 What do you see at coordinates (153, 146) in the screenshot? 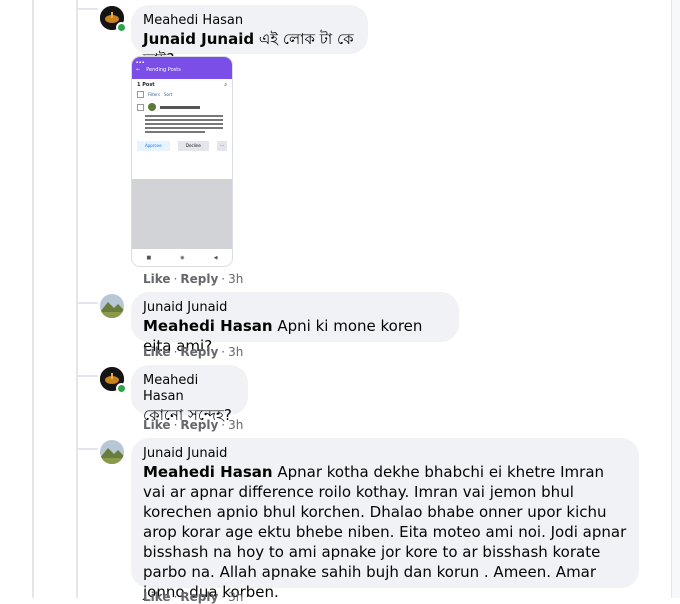
I see `approve-button: Approve` at bounding box center [153, 146].